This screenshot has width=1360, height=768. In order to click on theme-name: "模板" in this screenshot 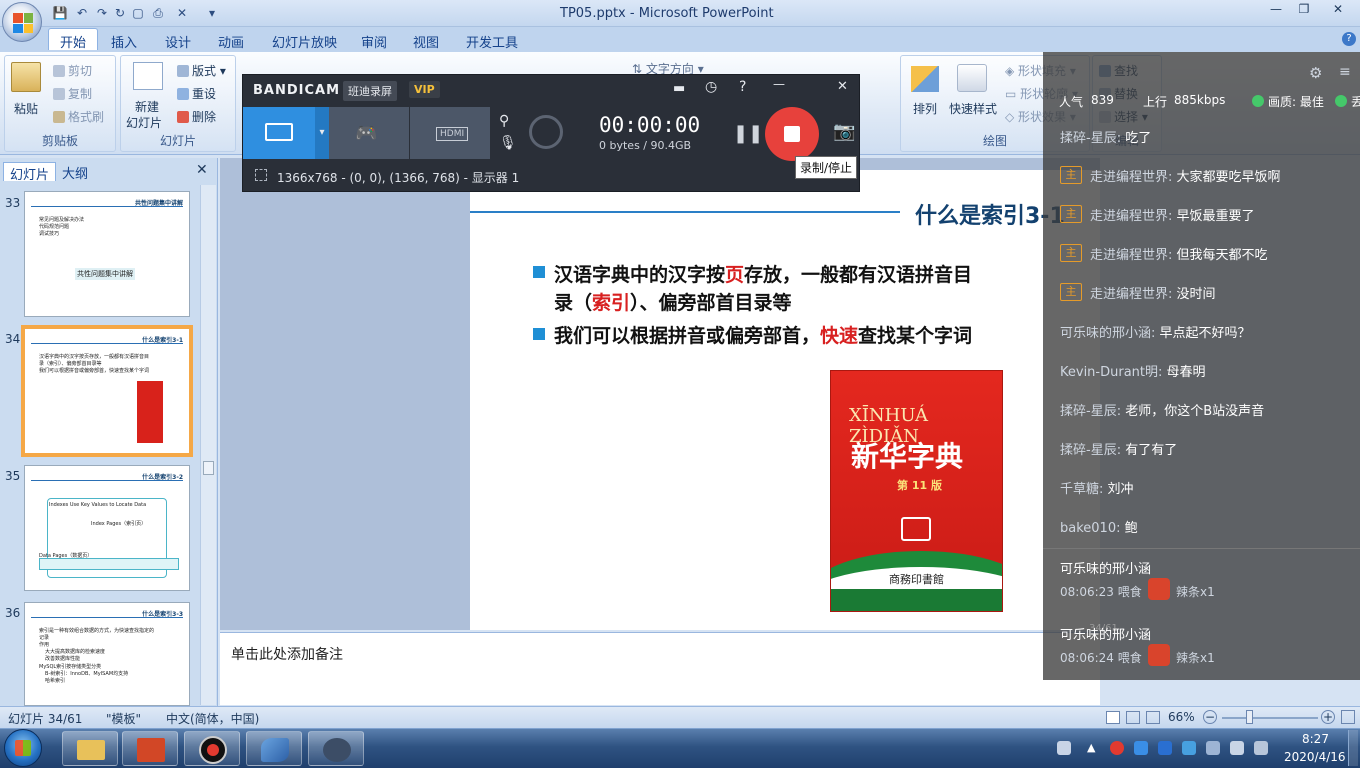, I will do `click(123, 718)`.